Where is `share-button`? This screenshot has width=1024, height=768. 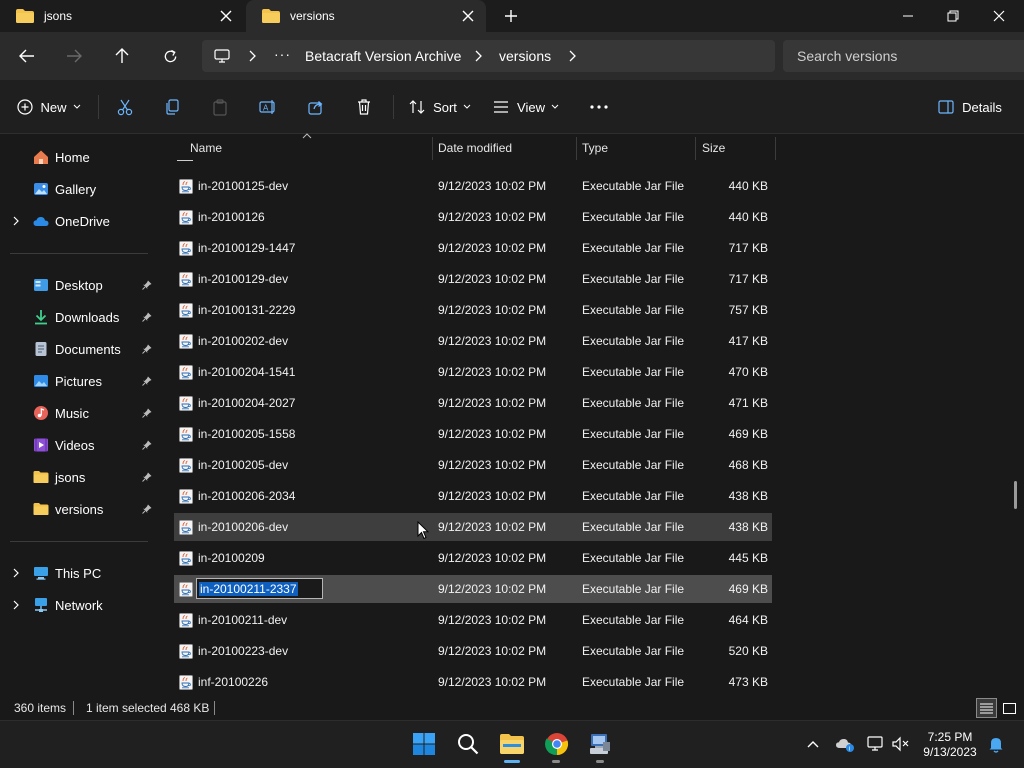 share-button is located at coordinates (316, 107).